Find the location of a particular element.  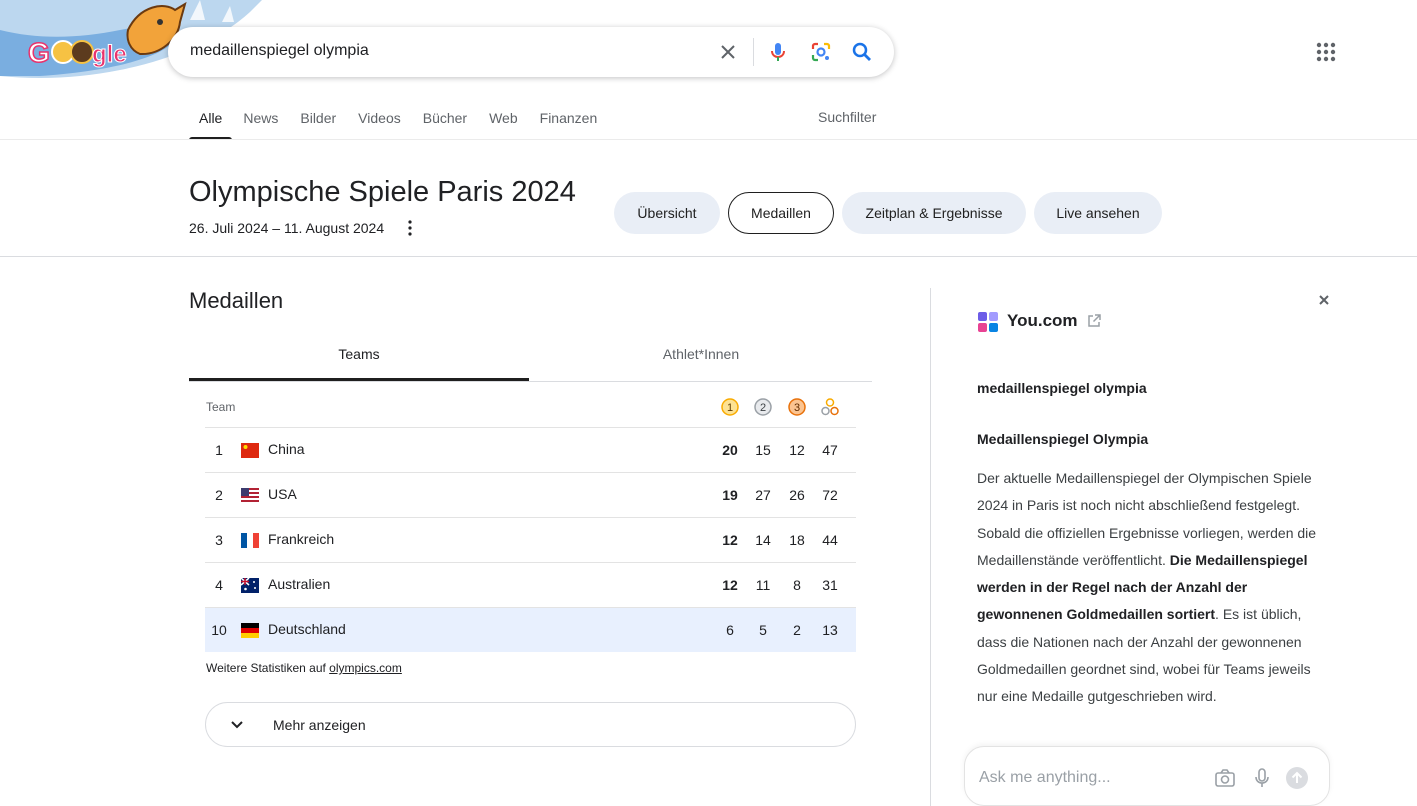

show-more-label: Mehr anzeigen is located at coordinates (319, 725).